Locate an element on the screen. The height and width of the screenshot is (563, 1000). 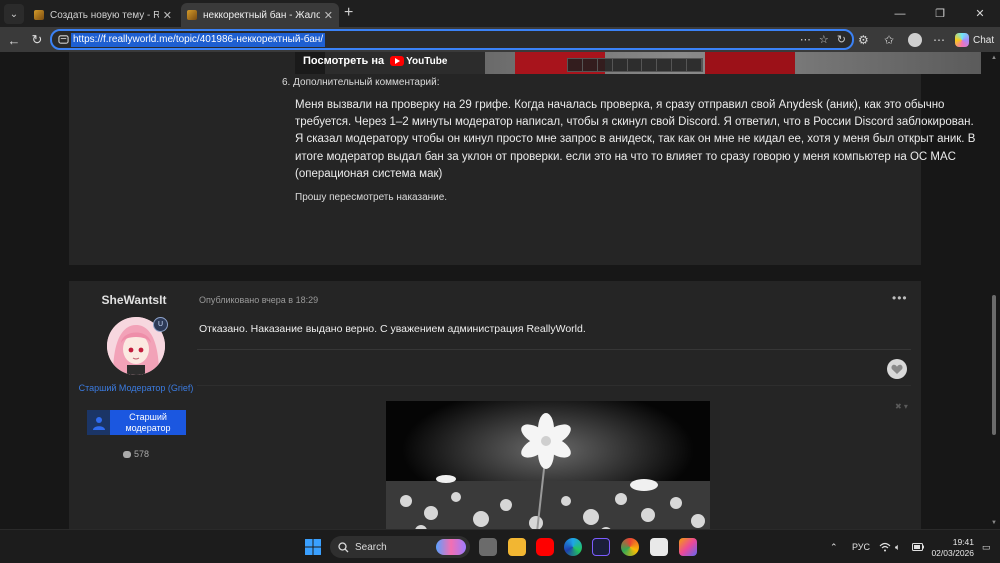
refresh-button: ↻ is located at coordinates (37, 40).